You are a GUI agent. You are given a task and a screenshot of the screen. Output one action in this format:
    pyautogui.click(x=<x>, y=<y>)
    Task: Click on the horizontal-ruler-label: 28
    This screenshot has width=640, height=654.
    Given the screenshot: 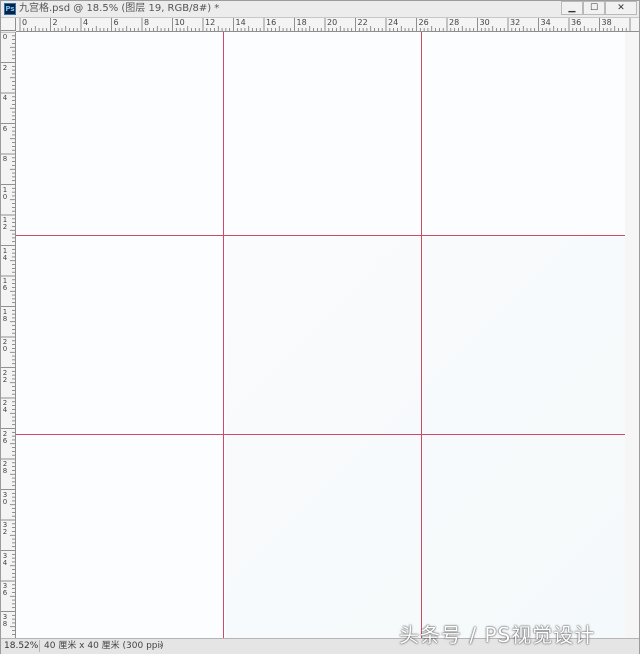 What is the action you would take?
    pyautogui.click(x=454, y=22)
    